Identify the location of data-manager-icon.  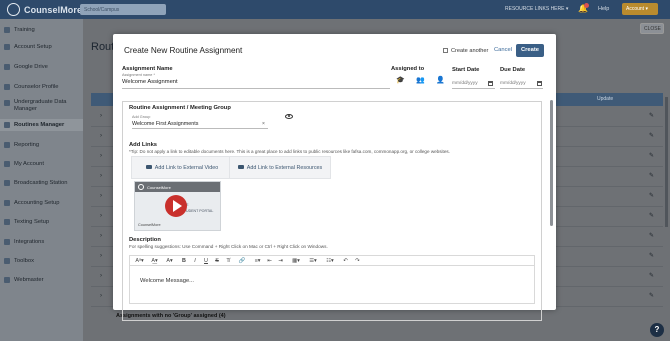
(7, 103).